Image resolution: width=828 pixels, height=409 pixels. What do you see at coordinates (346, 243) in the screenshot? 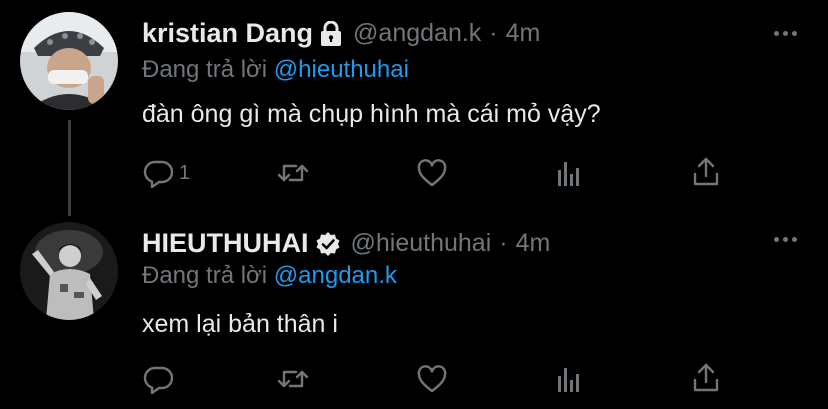
I see `tweet-header: HIEUTHUHAI @hieuthuhai · 4m` at bounding box center [346, 243].